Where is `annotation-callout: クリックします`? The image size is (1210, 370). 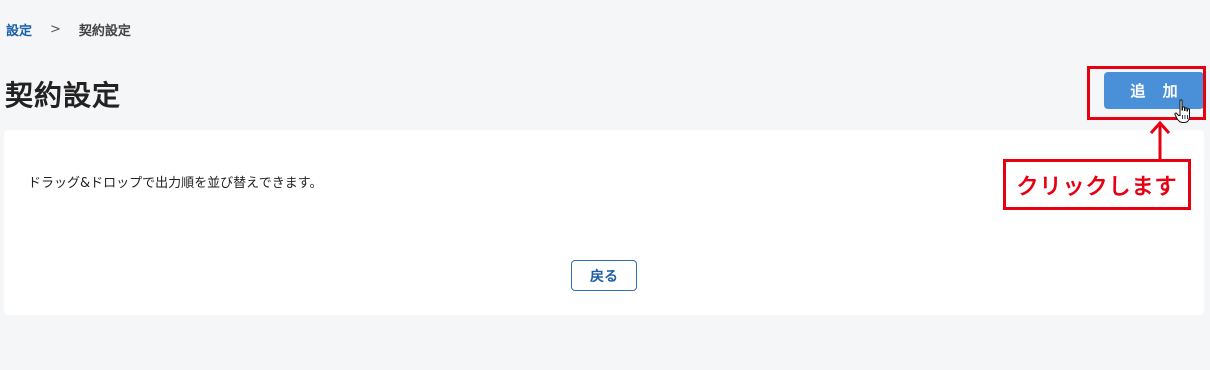
annotation-callout: クリックします is located at coordinates (1097, 184).